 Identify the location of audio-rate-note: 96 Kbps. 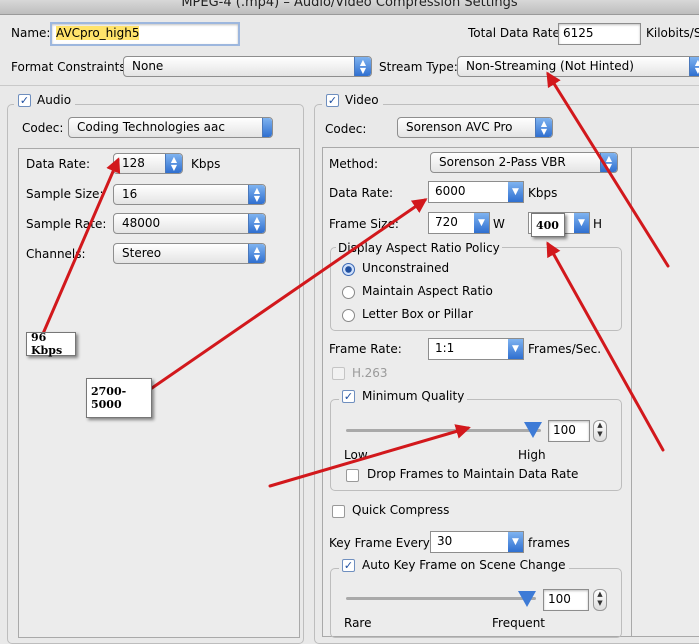
(51, 344).